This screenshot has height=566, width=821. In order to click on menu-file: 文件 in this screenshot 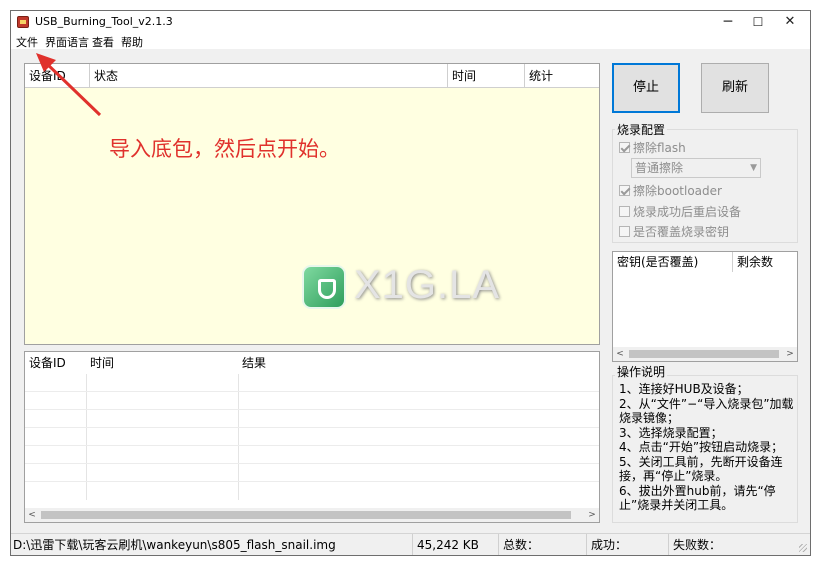, I will do `click(27, 42)`.